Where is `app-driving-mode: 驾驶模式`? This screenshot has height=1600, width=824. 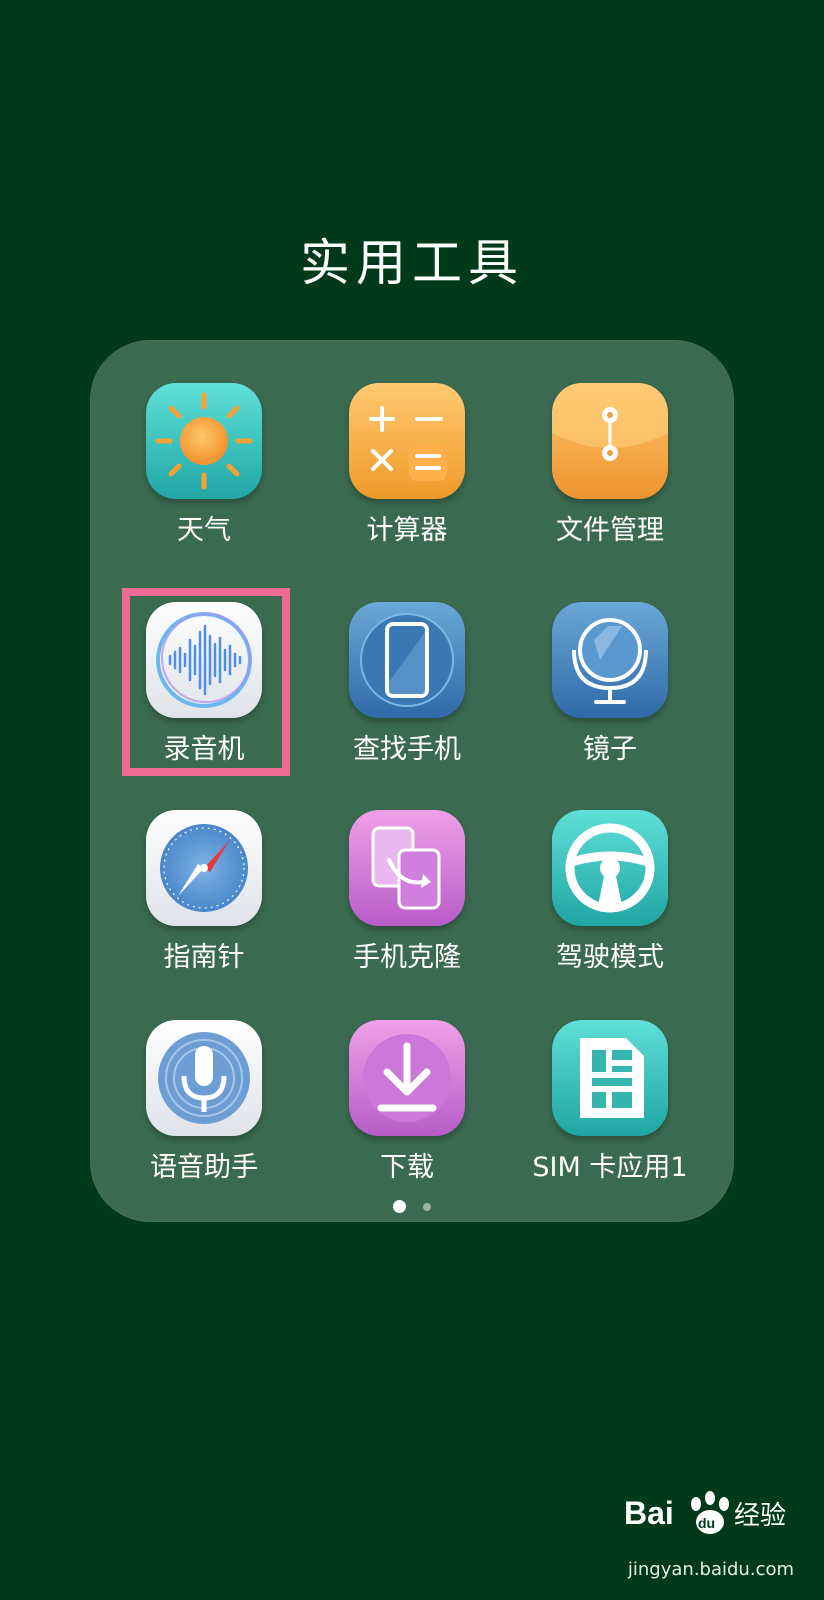 app-driving-mode: 驾驶模式 is located at coordinates (610, 910).